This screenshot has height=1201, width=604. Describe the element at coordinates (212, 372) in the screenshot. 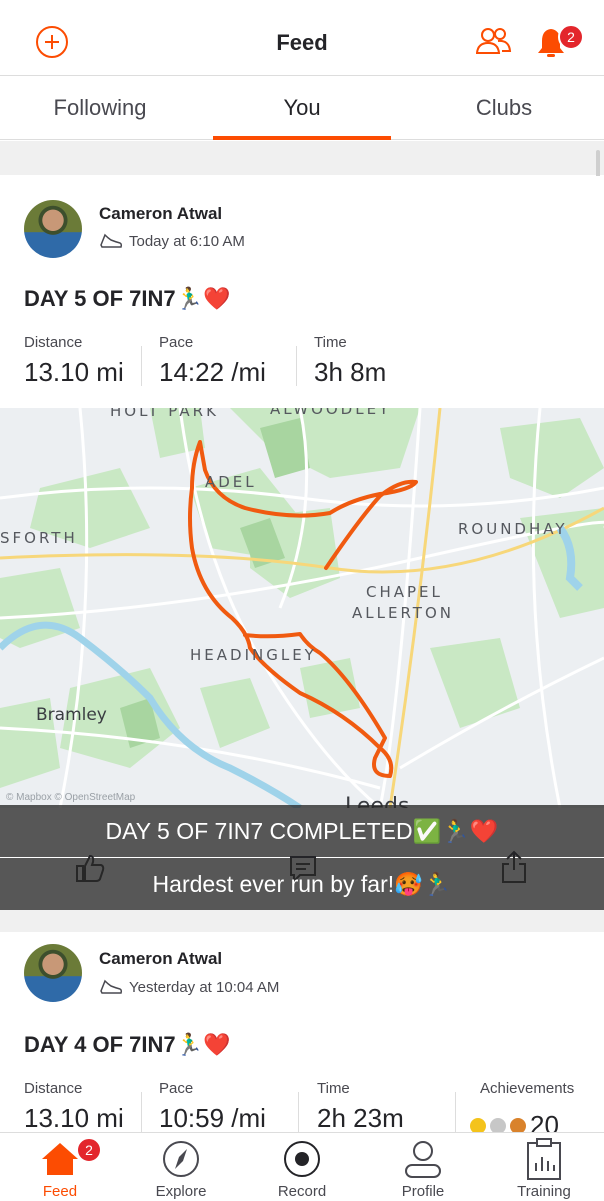

I see `stat-value: 14:22 /mi` at that location.